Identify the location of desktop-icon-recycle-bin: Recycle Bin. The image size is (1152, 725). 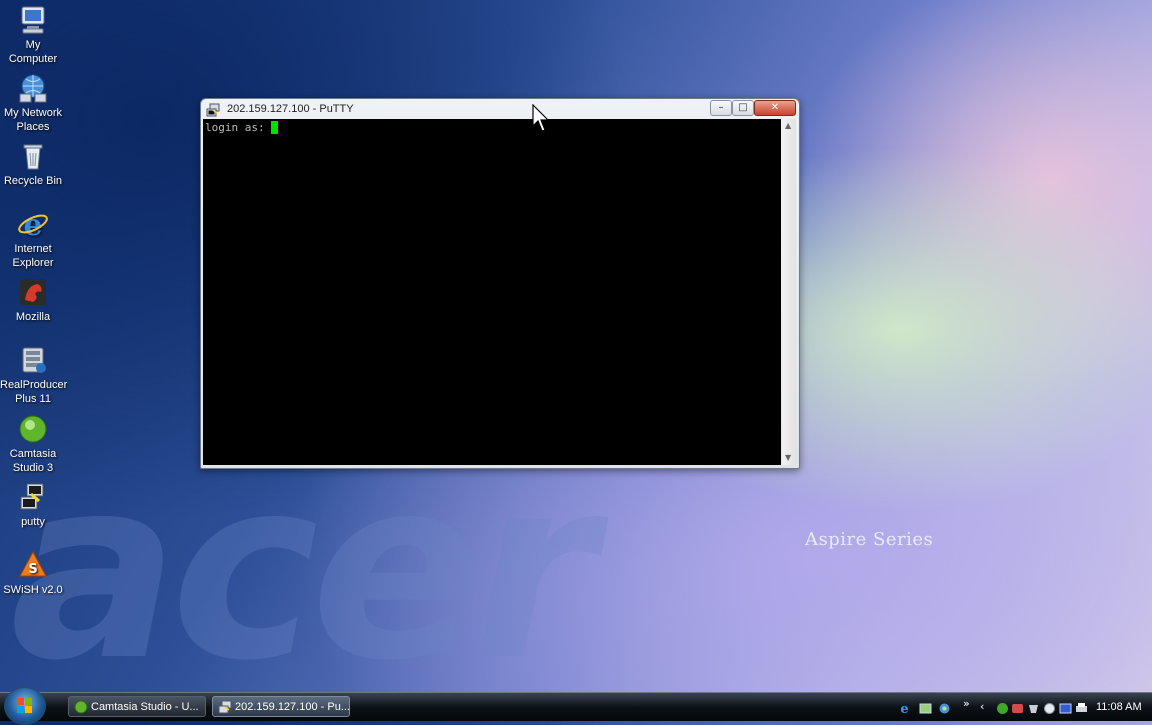
(33, 164).